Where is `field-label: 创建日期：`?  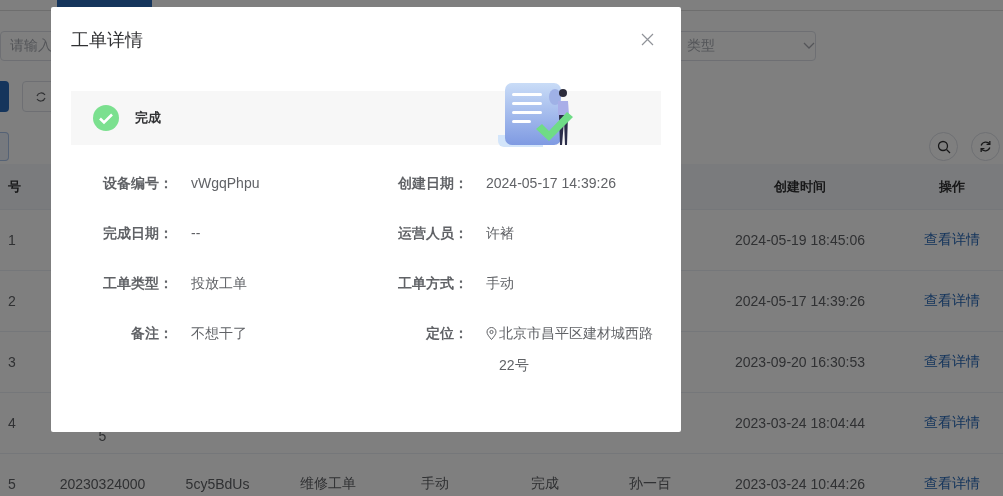
field-label: 创建日期： is located at coordinates (432, 183).